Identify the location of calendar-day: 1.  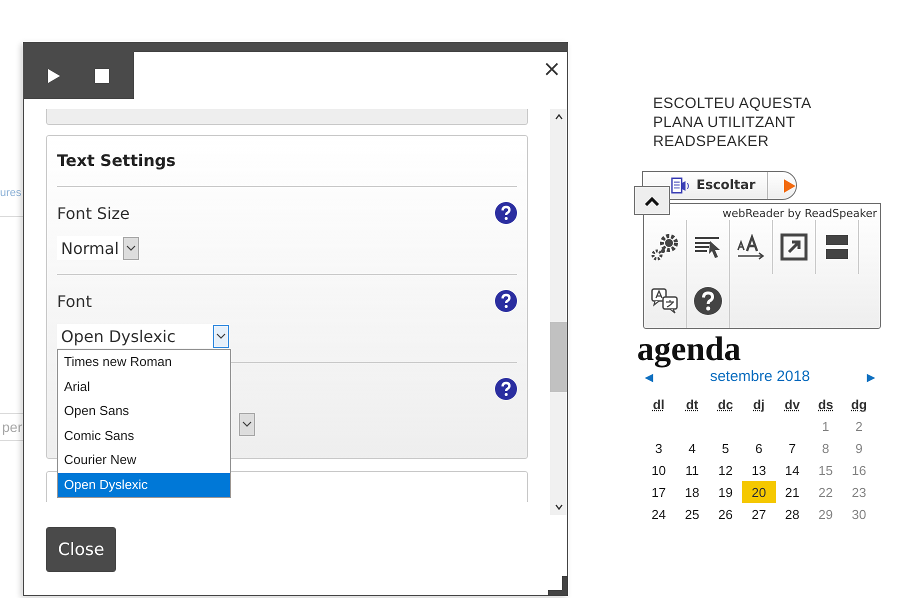
(825, 426).